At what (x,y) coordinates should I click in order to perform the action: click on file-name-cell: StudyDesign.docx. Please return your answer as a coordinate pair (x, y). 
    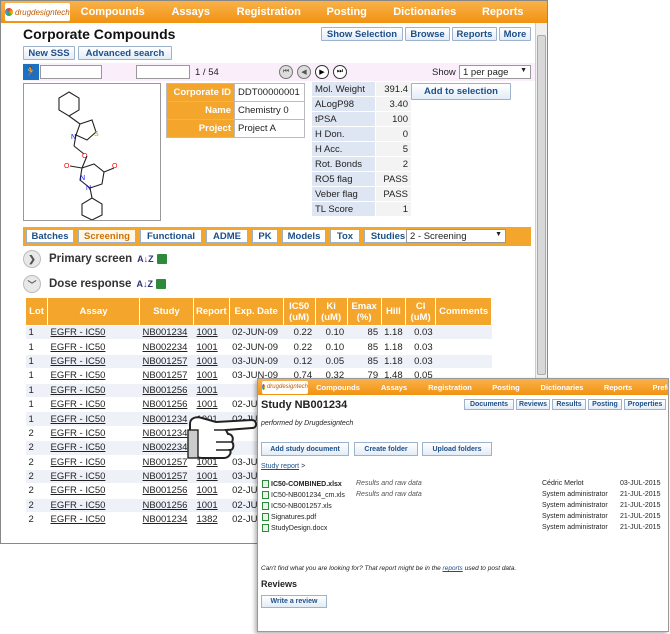
    Looking at the image, I should click on (294, 528).